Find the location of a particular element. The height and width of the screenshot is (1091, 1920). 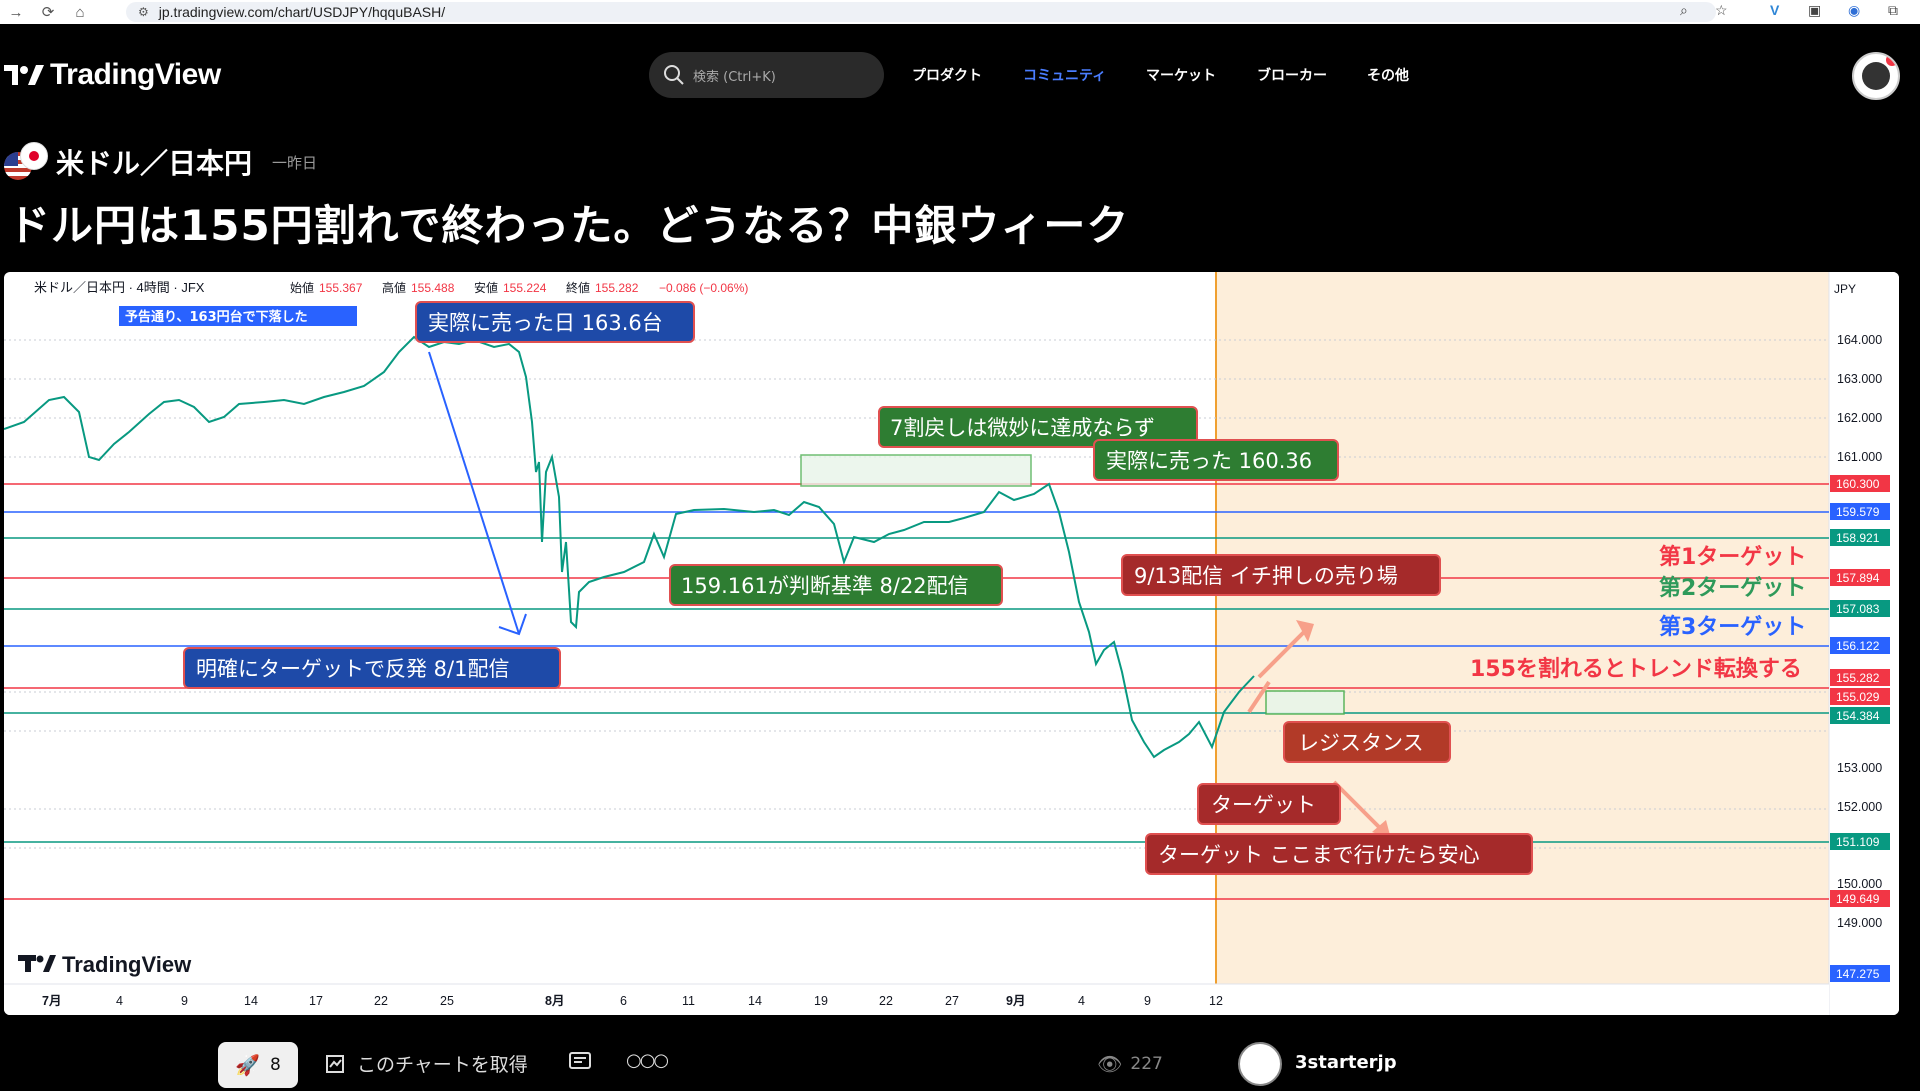

search-placeholder: 検索 (Ctrl+K) is located at coordinates (734, 77).